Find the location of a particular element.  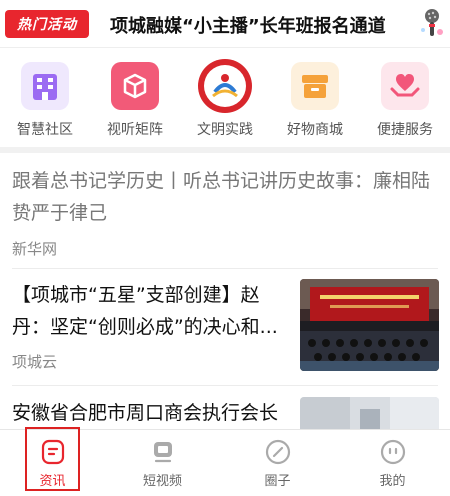

service-label: 便捷服务 is located at coordinates (405, 130).